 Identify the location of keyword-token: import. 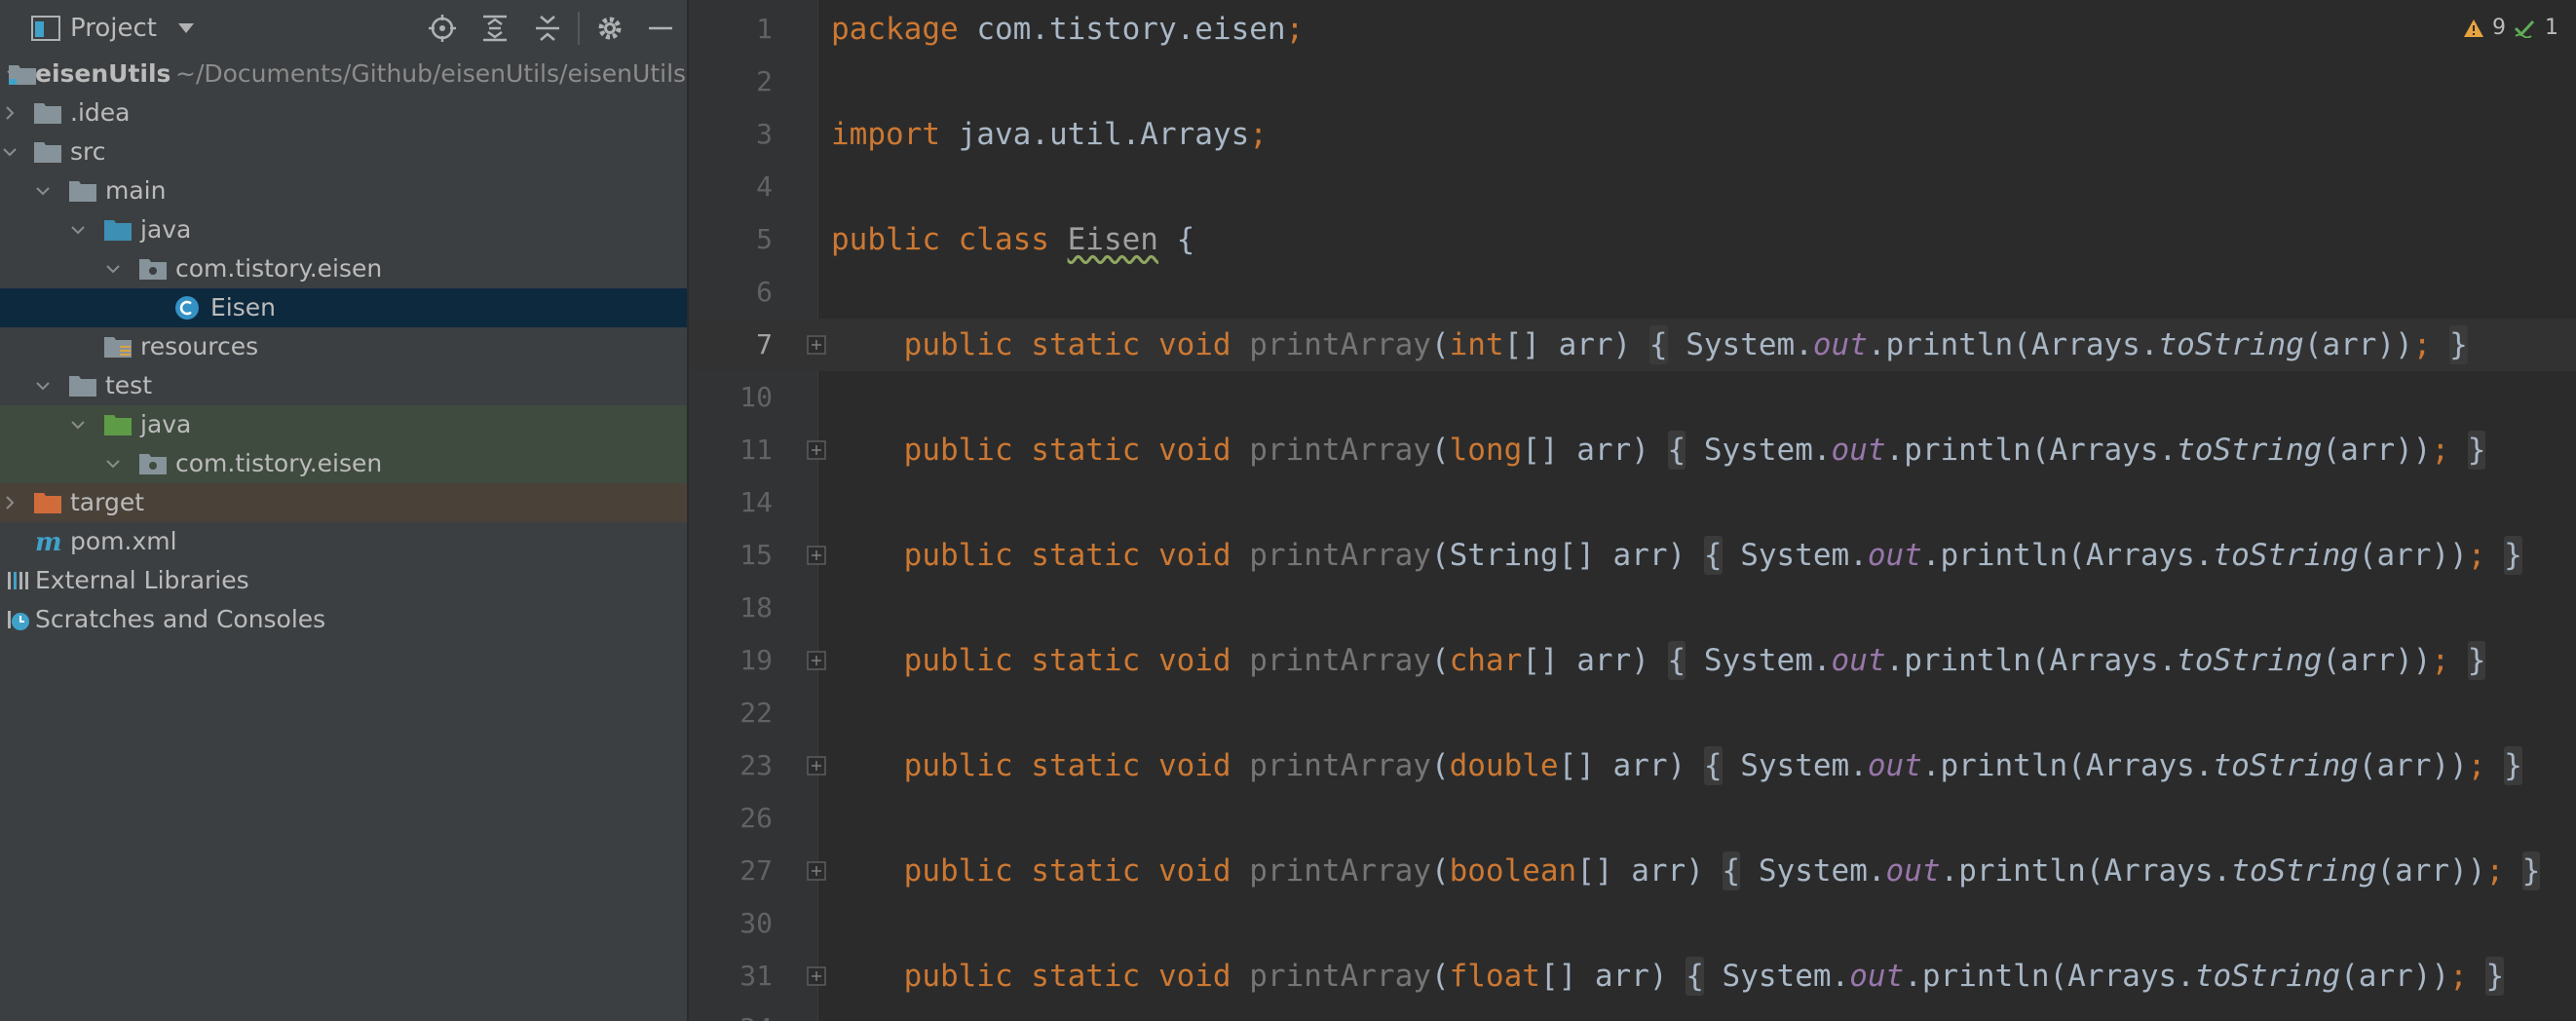
(885, 135).